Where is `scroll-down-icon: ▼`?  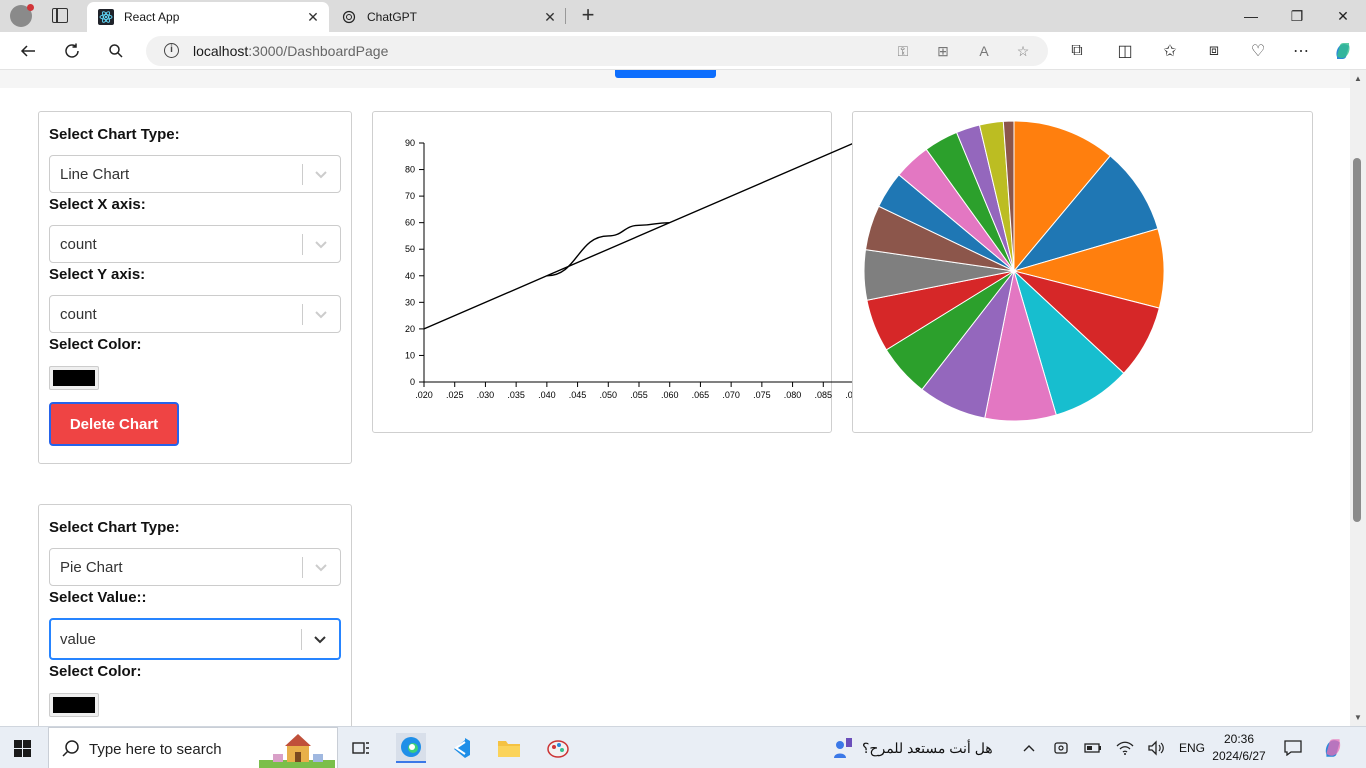 scroll-down-icon: ▼ is located at coordinates (1358, 717).